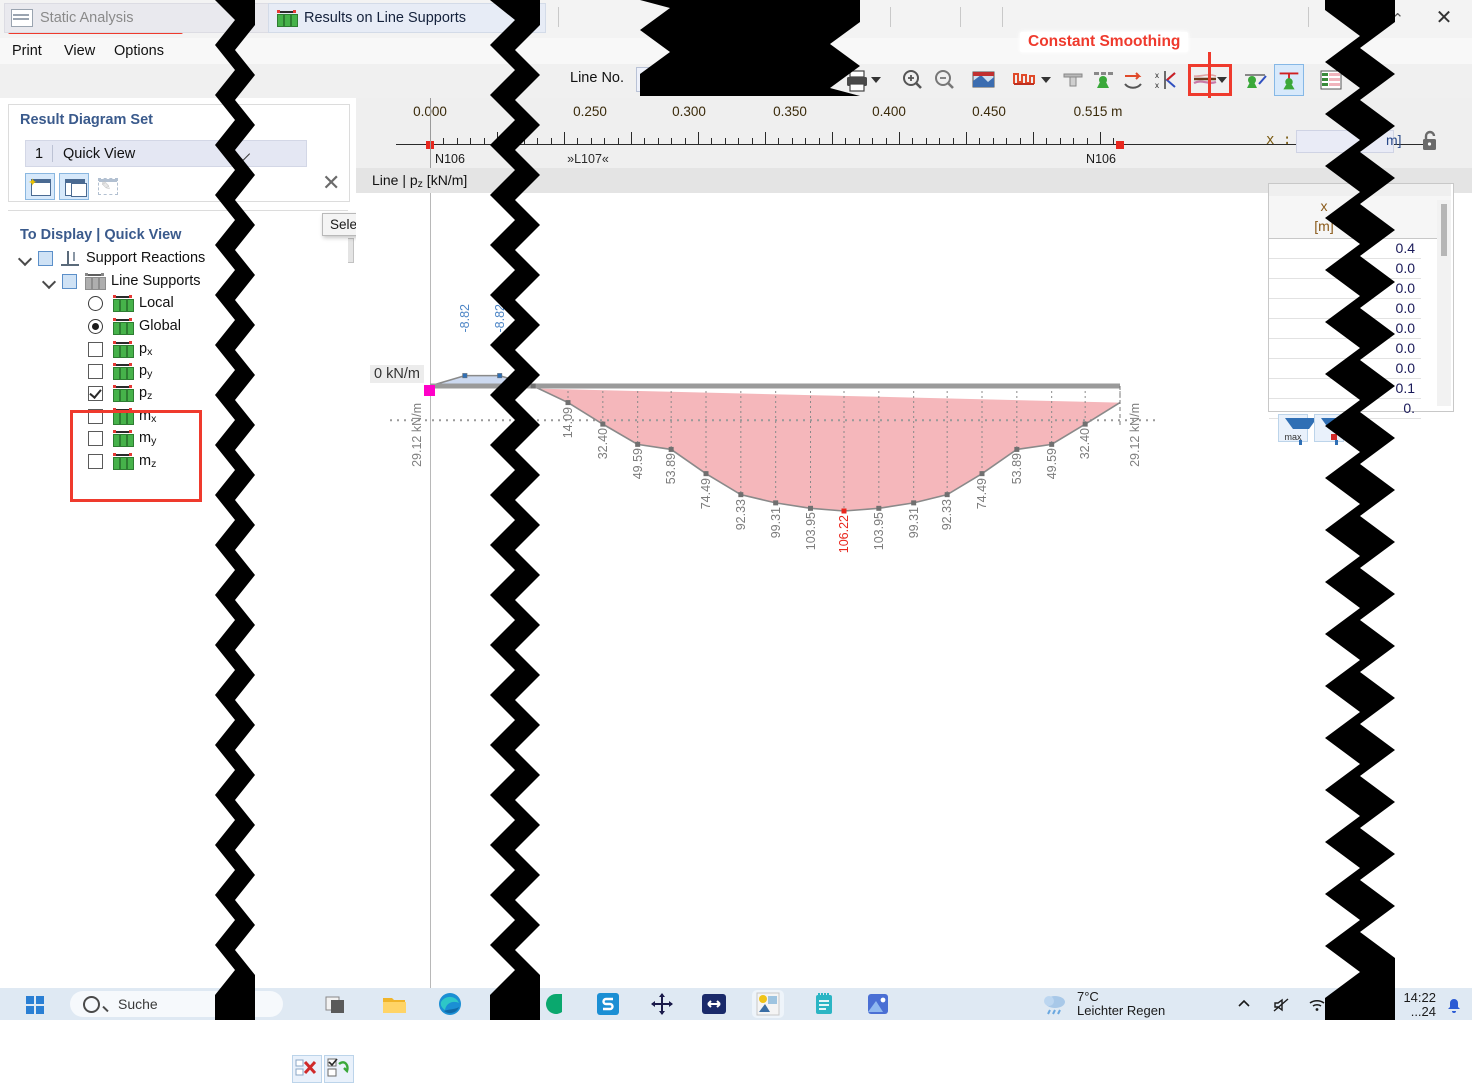  What do you see at coordinates (339, 1069) in the screenshot?
I see `toggle-all-icon` at bounding box center [339, 1069].